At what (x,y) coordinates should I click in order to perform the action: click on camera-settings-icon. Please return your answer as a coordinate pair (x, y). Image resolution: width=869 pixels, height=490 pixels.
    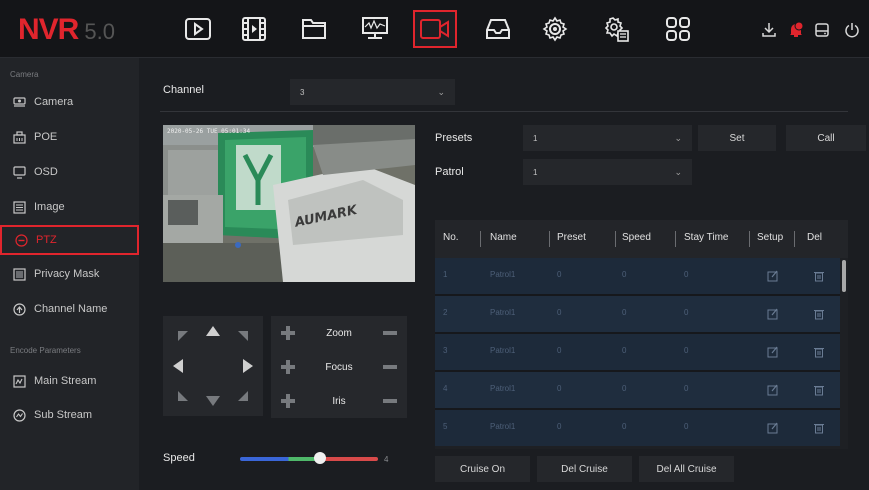
    Looking at the image, I should click on (435, 29).